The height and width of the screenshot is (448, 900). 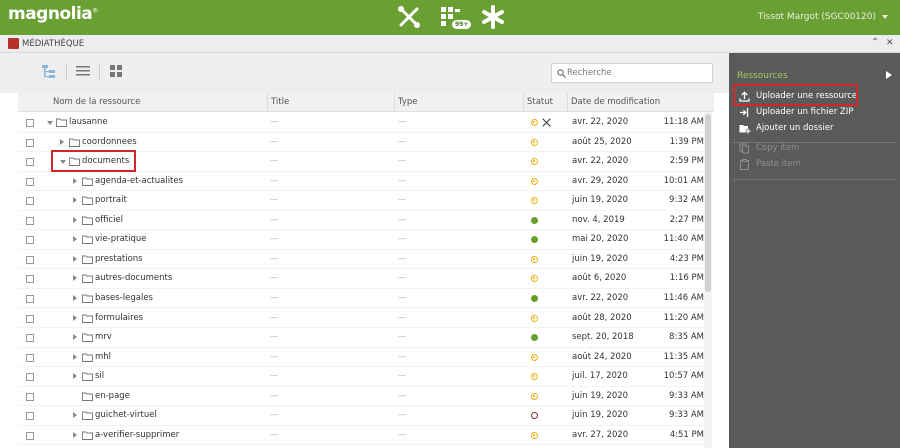 I want to click on user-menu: Tissot Margot (SGC00120), so click(x=823, y=17).